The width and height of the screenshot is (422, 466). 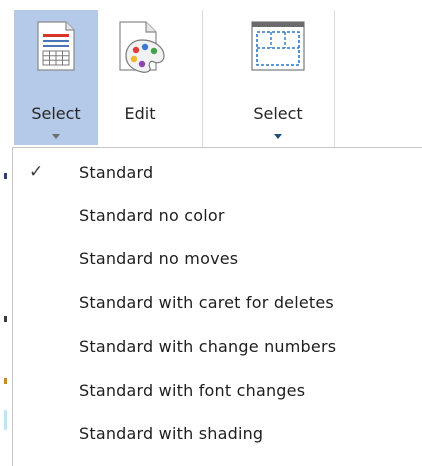 What do you see at coordinates (116, 172) in the screenshot?
I see `menu-item-label: Standard` at bounding box center [116, 172].